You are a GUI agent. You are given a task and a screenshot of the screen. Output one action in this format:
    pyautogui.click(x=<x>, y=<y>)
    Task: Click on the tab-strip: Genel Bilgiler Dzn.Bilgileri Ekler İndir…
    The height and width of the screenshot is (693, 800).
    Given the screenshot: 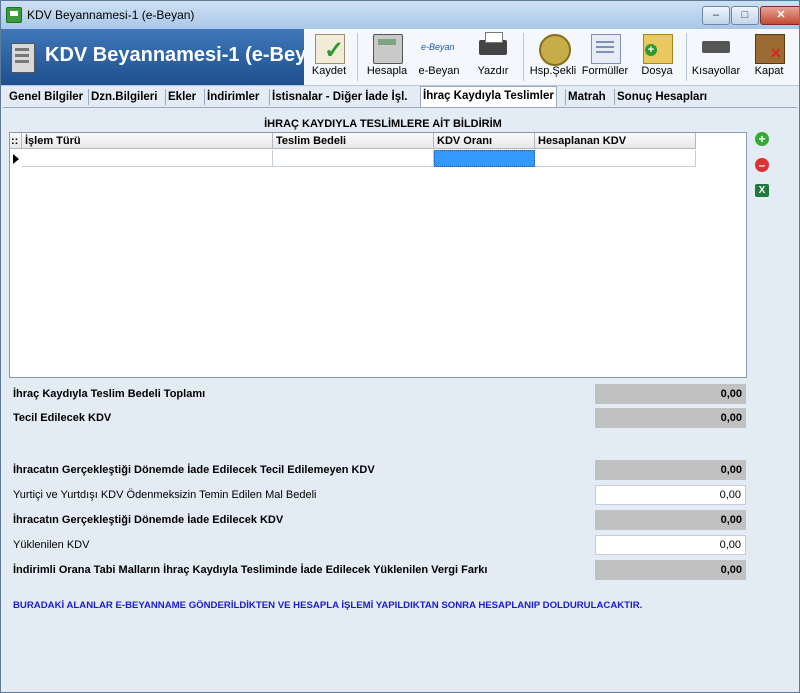 What is the action you would take?
    pyautogui.click(x=400, y=96)
    